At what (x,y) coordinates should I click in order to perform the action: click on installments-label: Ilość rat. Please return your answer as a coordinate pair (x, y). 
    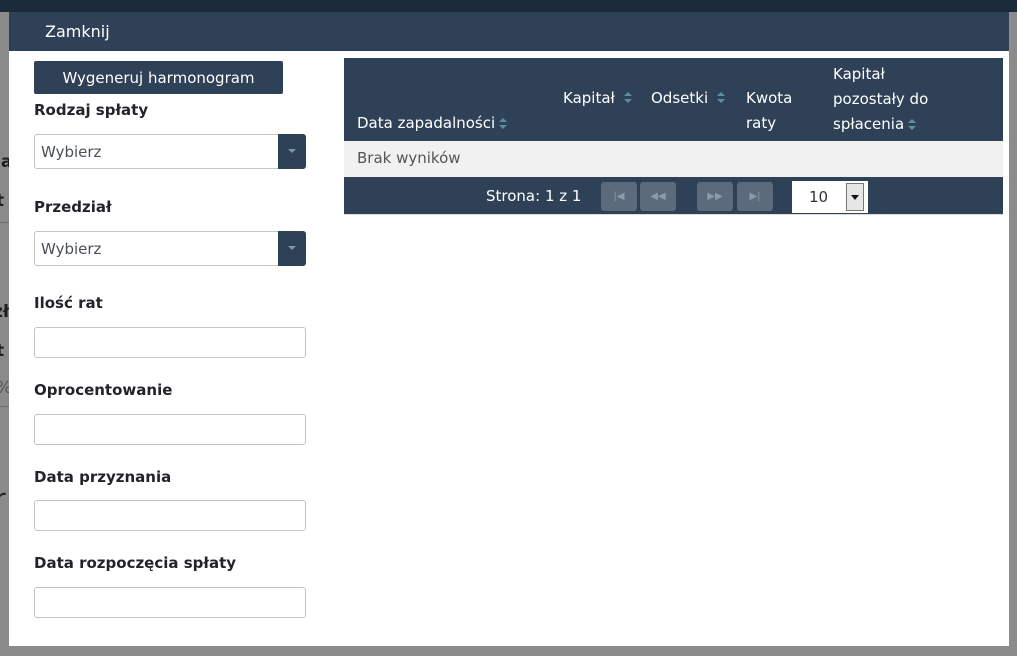
    Looking at the image, I should click on (68, 303).